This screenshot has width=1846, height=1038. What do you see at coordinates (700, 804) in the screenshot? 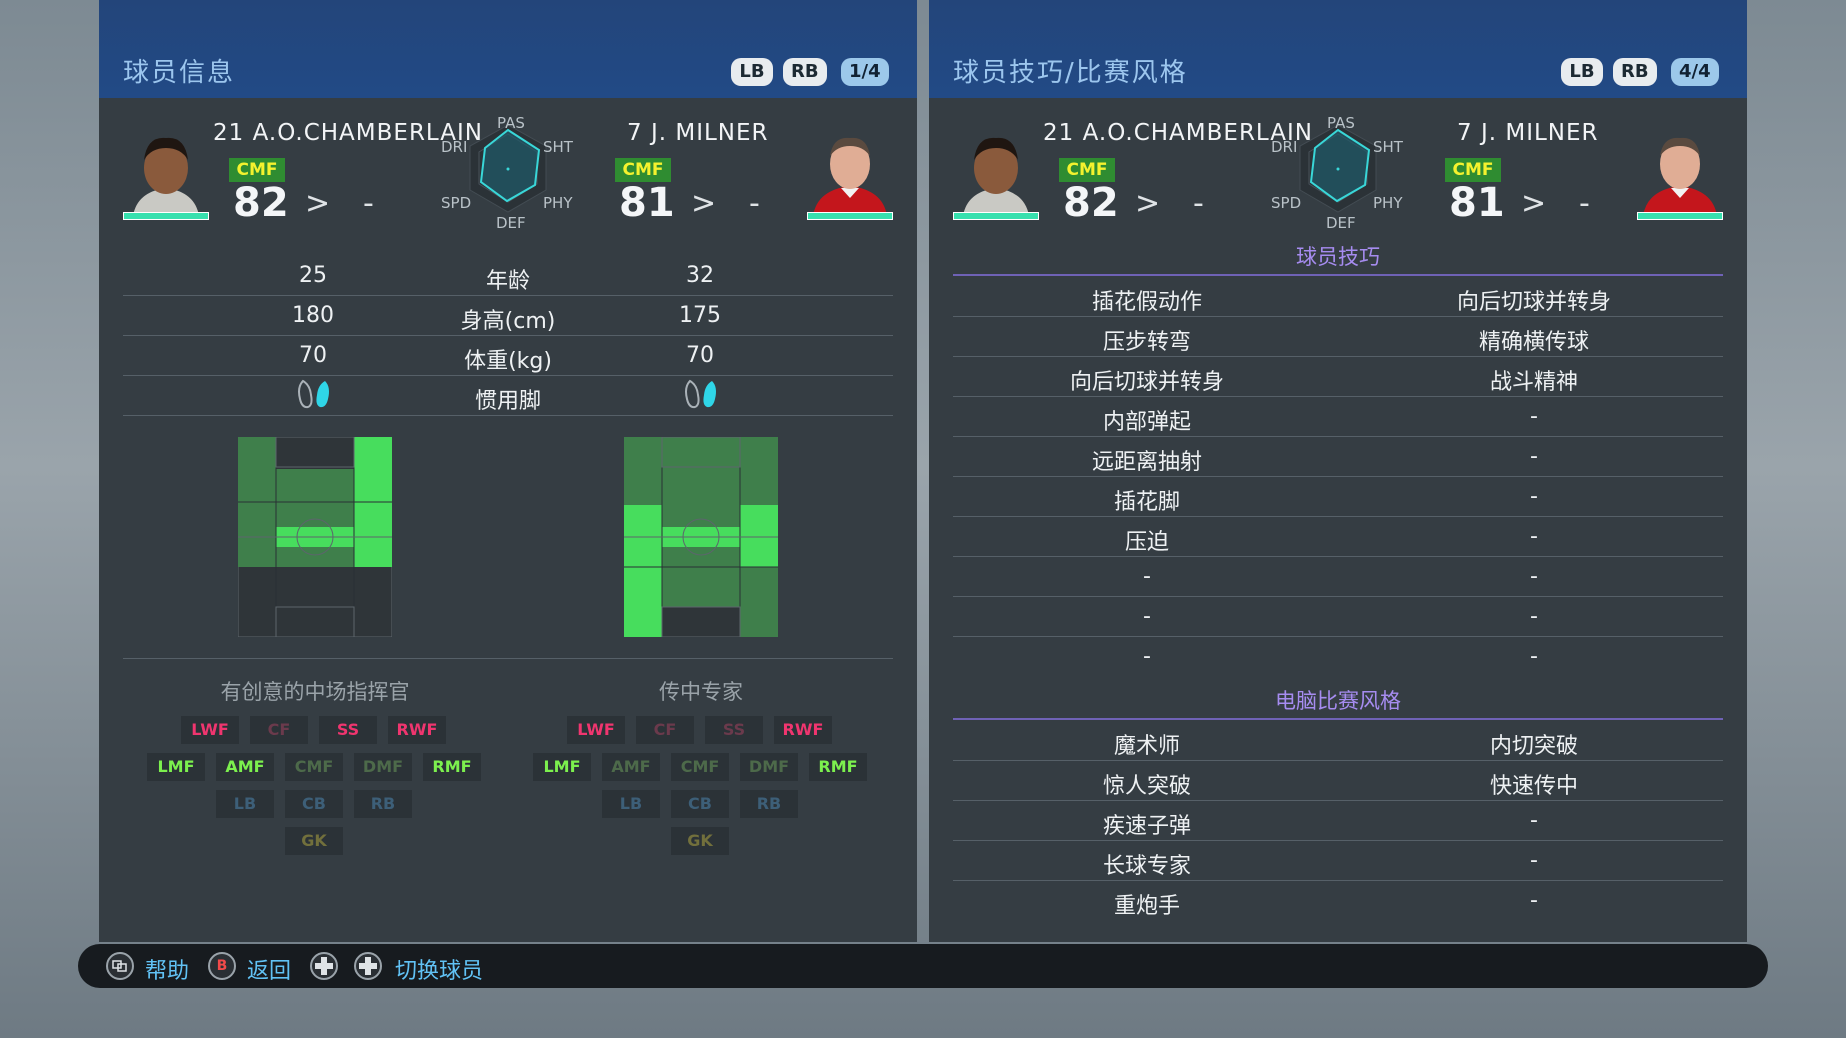
I see `p2-pos-cb: CB` at bounding box center [700, 804].